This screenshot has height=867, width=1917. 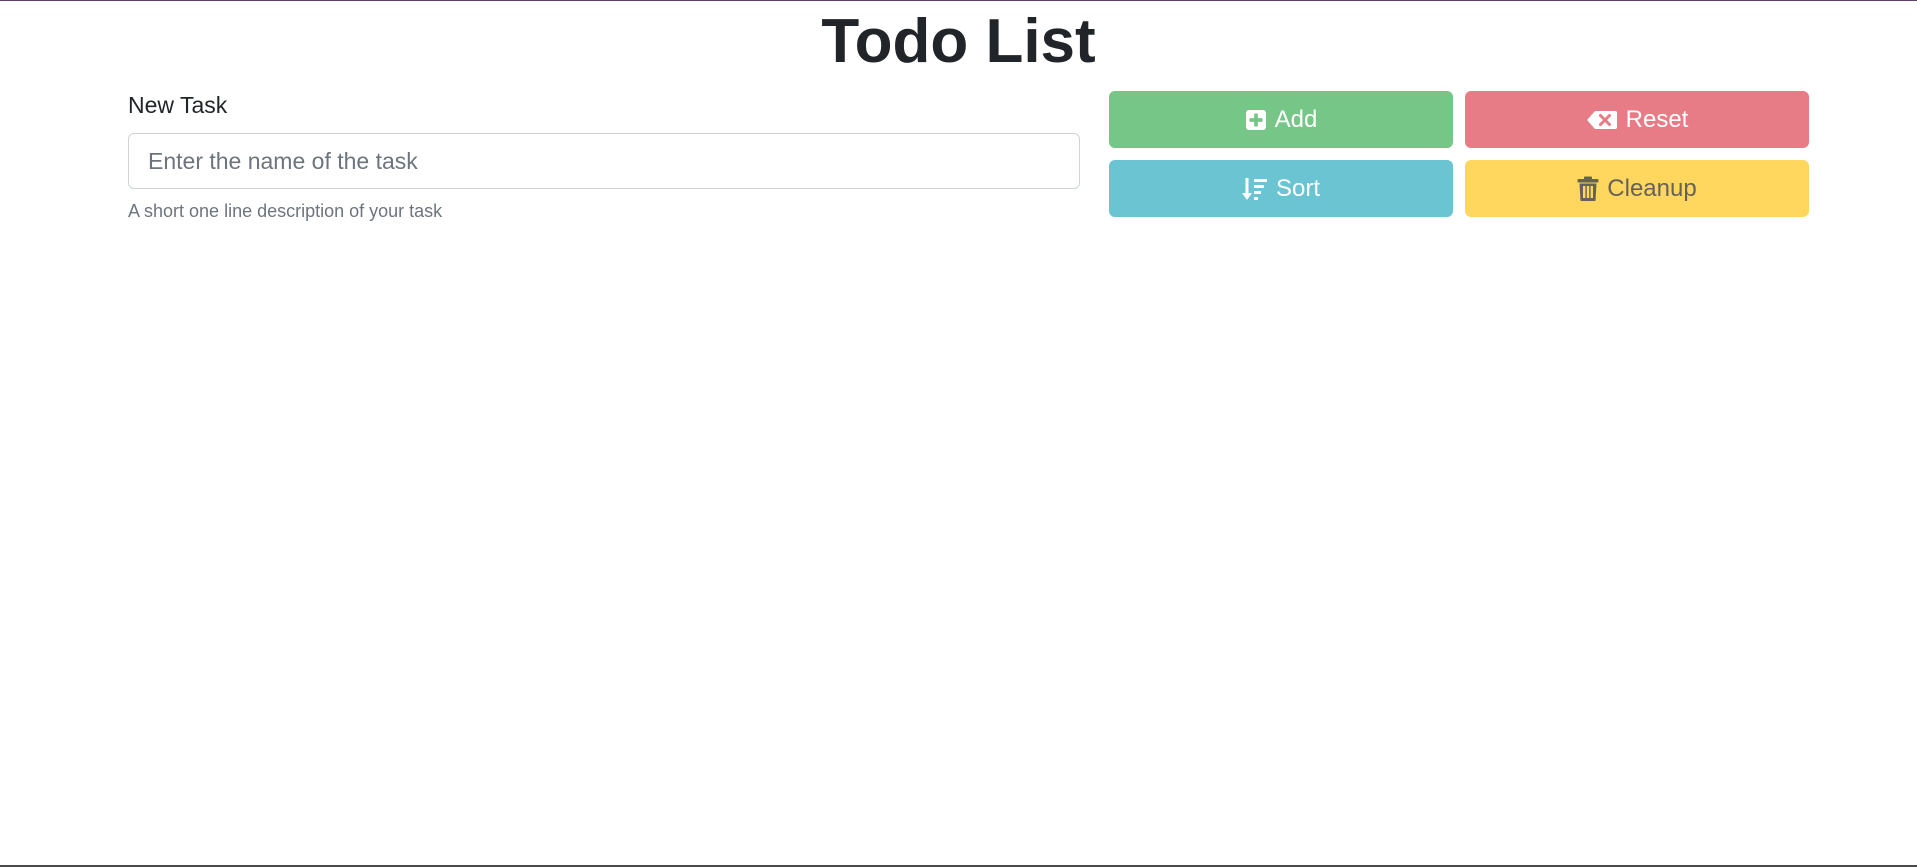 I want to click on sort-button: Sort, so click(x=1281, y=188).